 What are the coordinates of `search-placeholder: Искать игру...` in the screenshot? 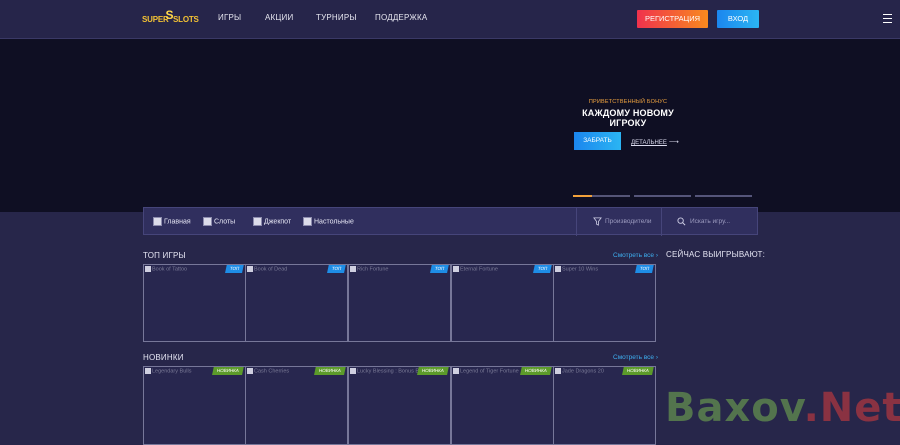 It's located at (710, 222).